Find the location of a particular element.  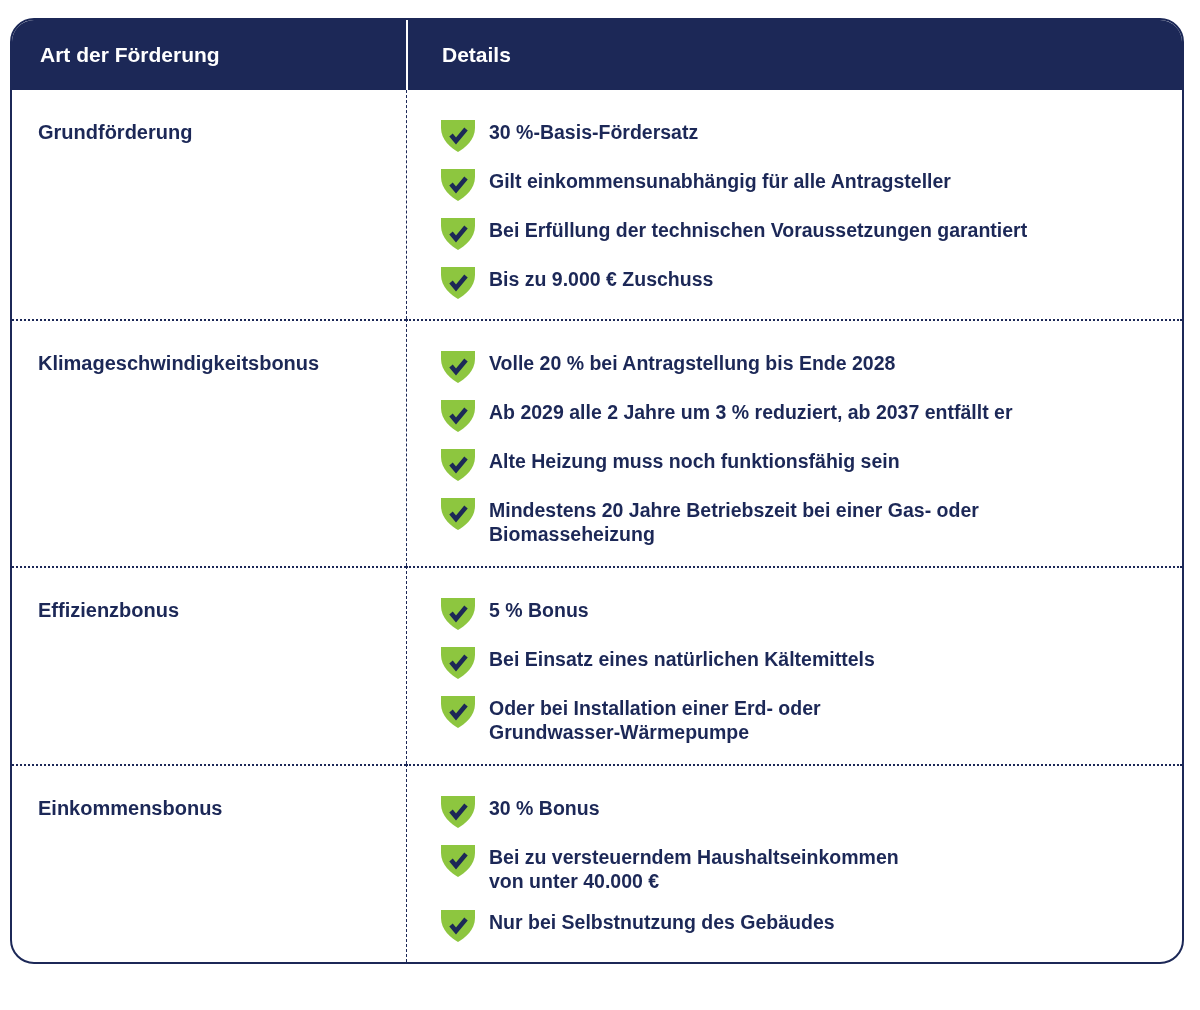

detail-text: 5 % Bonus is located at coordinates (539, 610).